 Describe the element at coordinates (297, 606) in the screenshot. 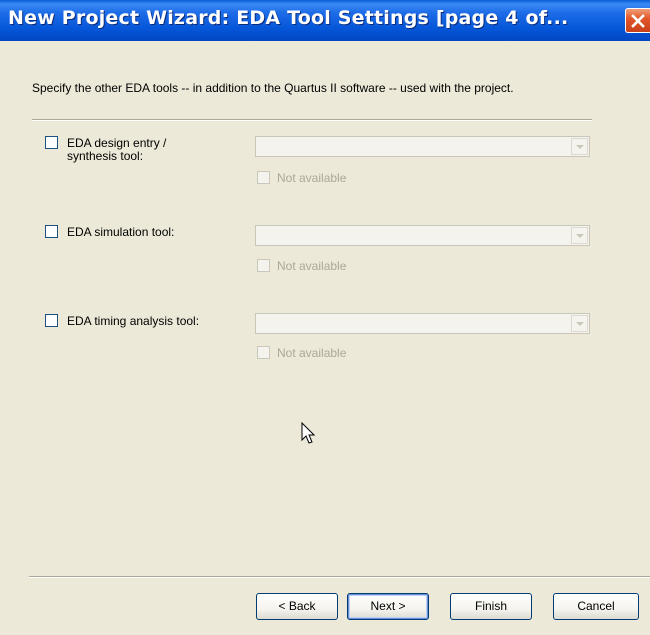

I see `back-button: < Back` at that location.